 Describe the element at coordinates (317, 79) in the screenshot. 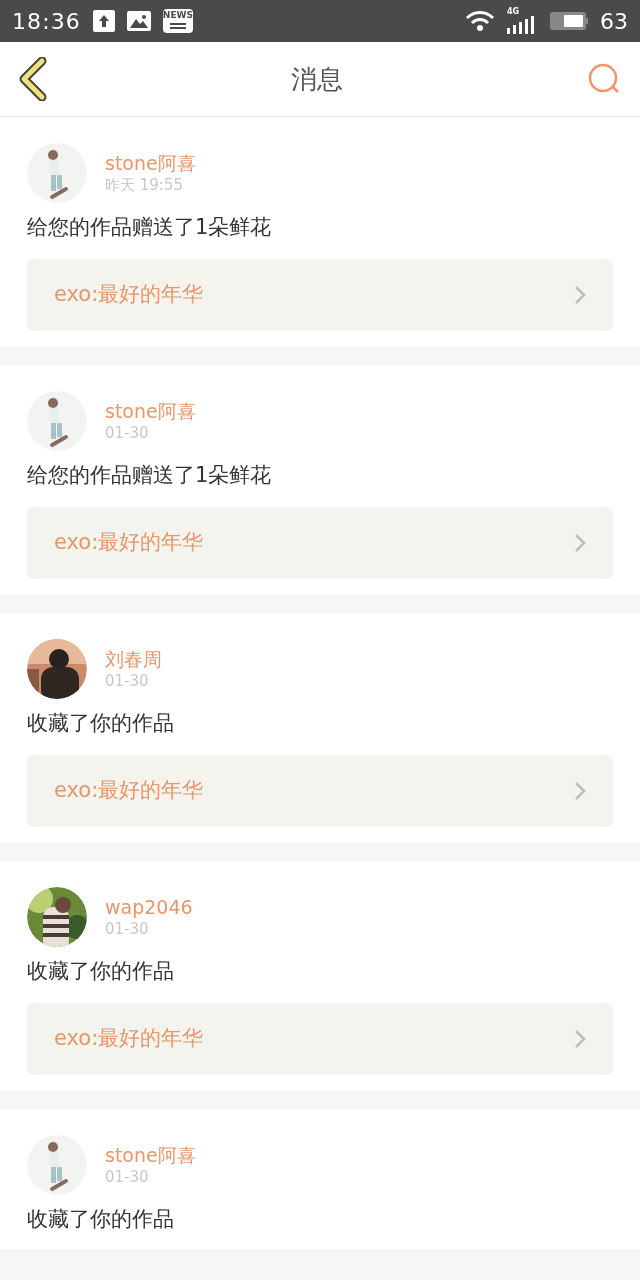

I see `page-title: 消息` at that location.